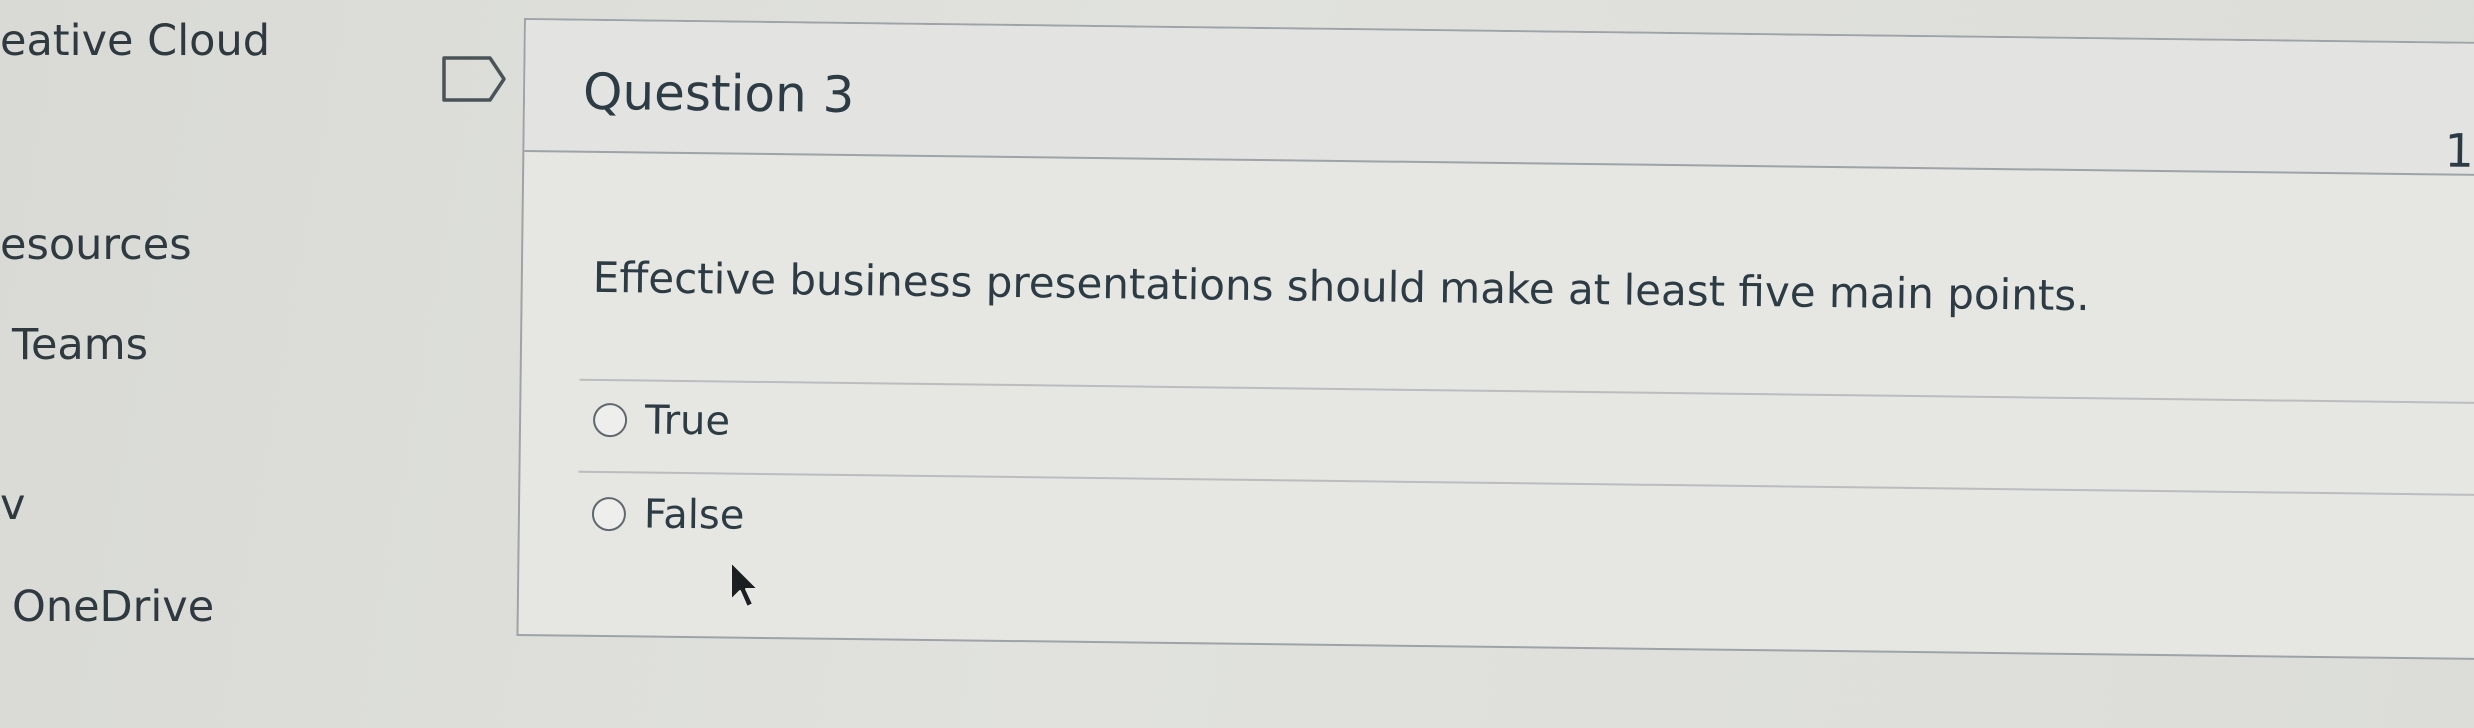  Describe the element at coordinates (609, 514) in the screenshot. I see `radio-button-false` at that location.